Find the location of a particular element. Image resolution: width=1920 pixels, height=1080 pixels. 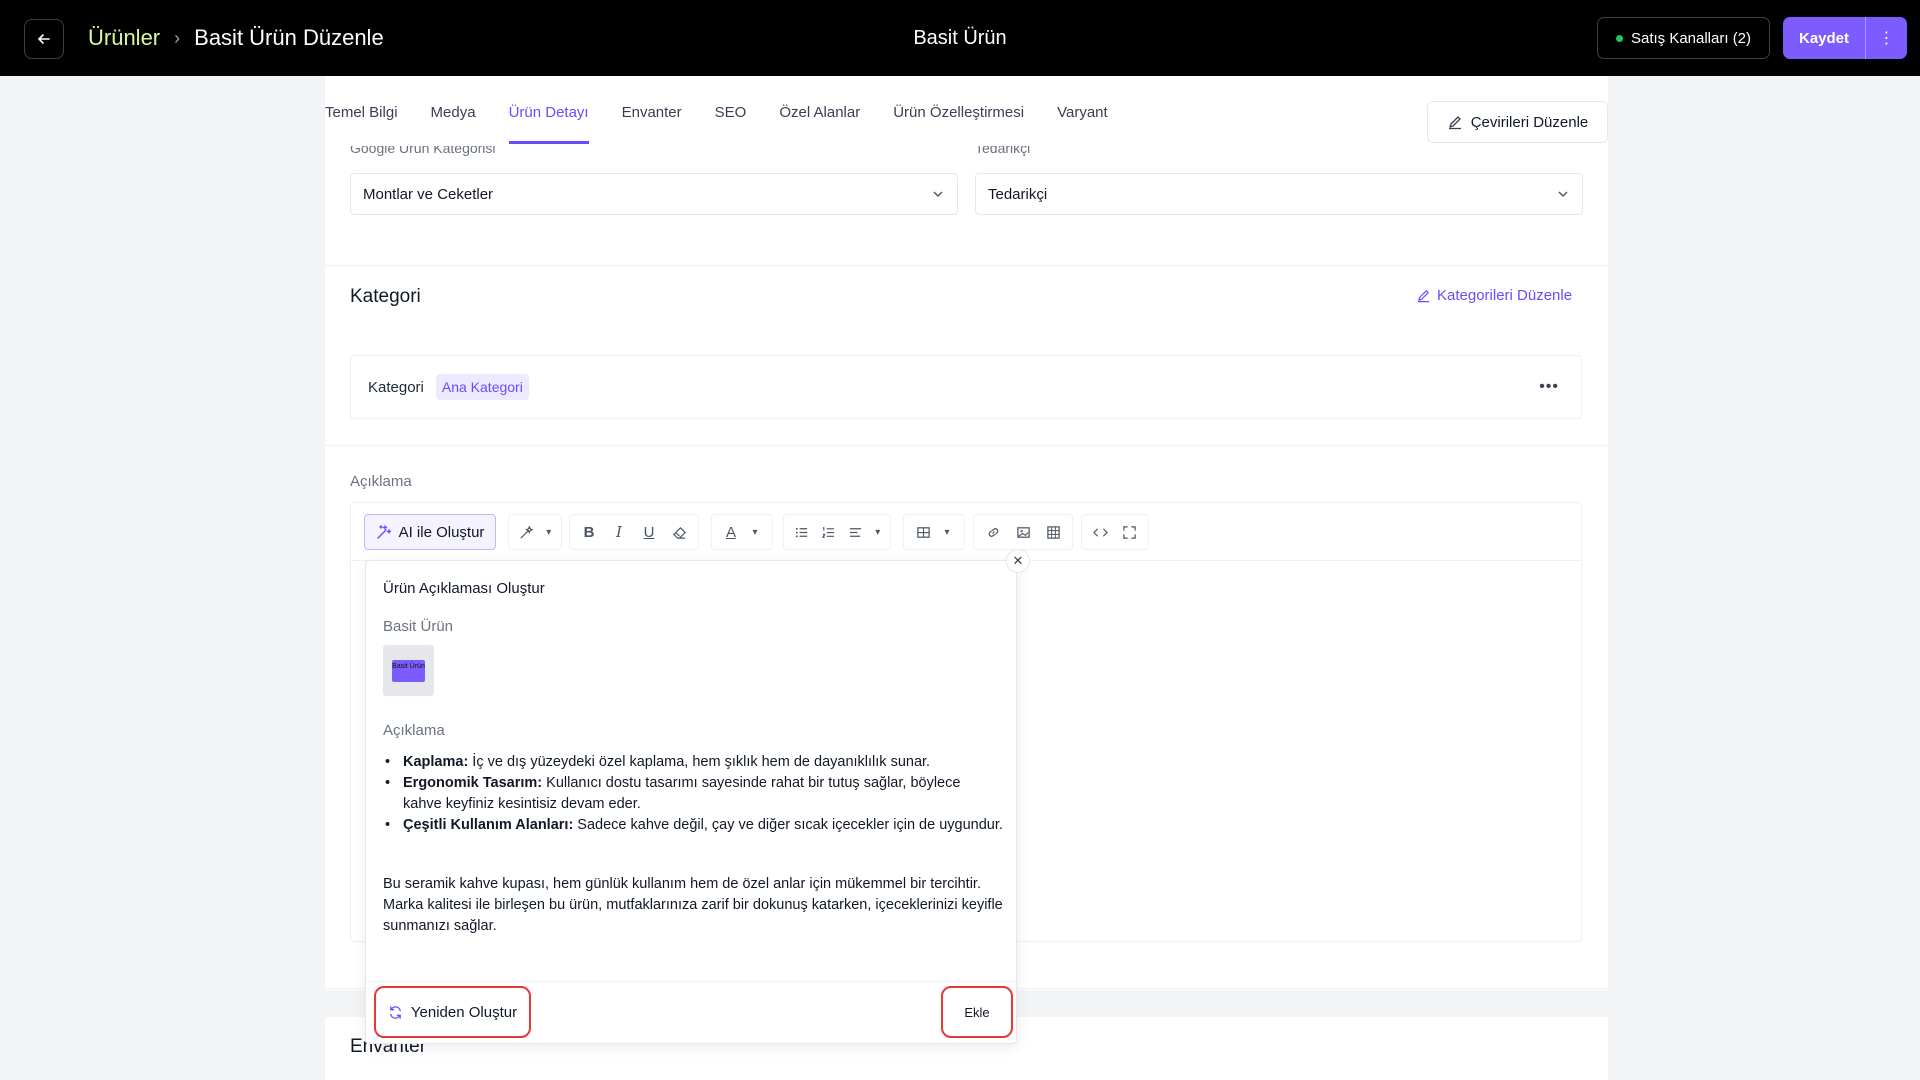

list-group: ▾ is located at coordinates (837, 532).